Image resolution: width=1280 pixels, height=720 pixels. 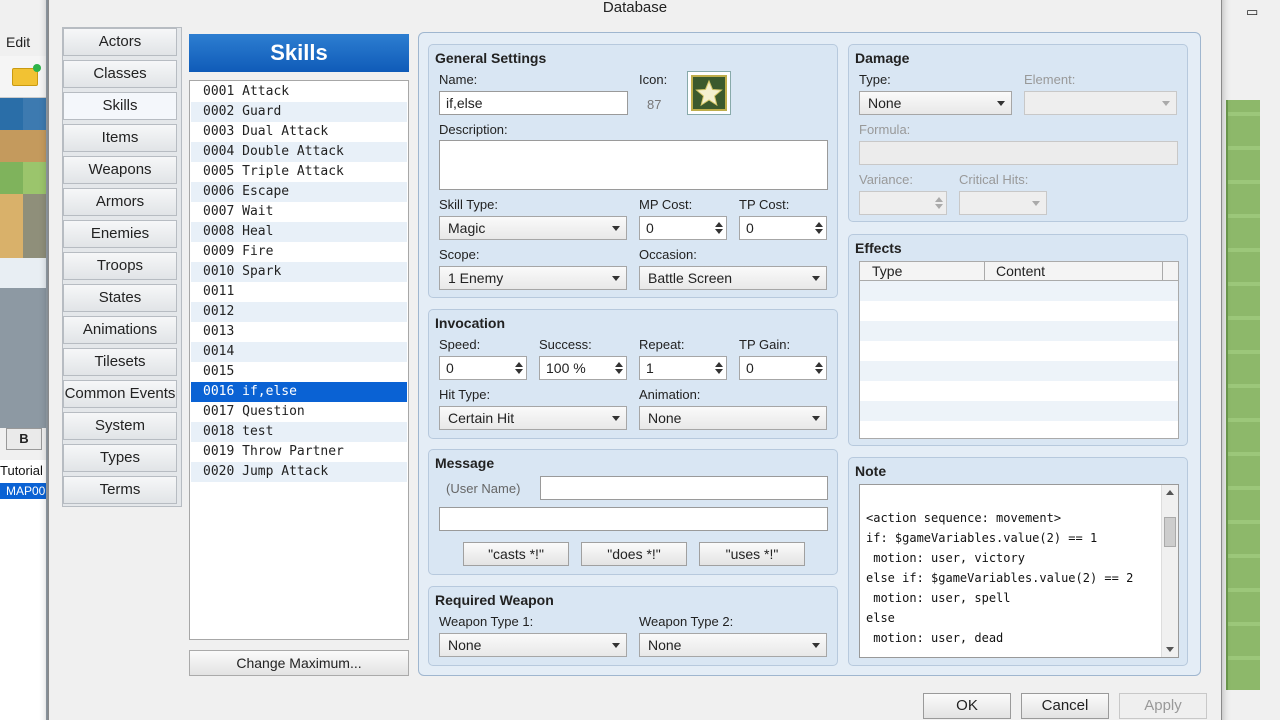 I want to click on nav-skills: Skills, so click(x=120, y=106).